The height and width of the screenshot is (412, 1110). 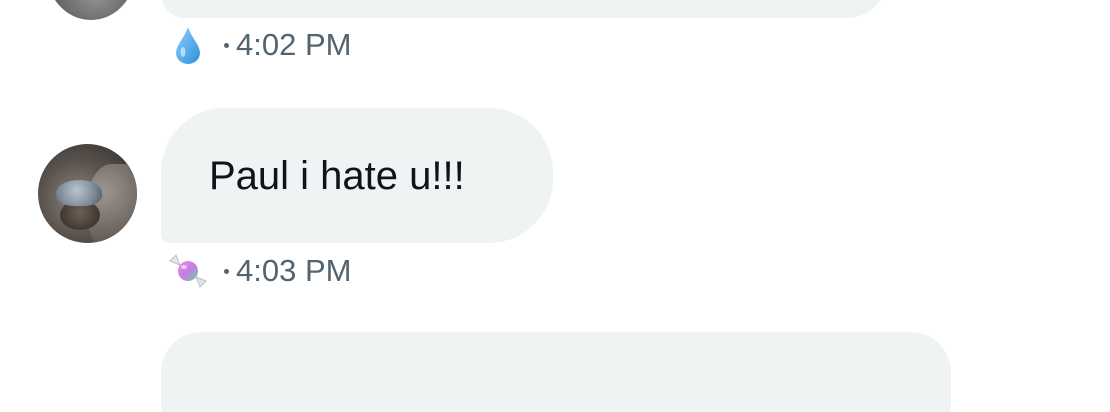 I want to click on message-meta: 4:02 PM, so click(x=258, y=45).